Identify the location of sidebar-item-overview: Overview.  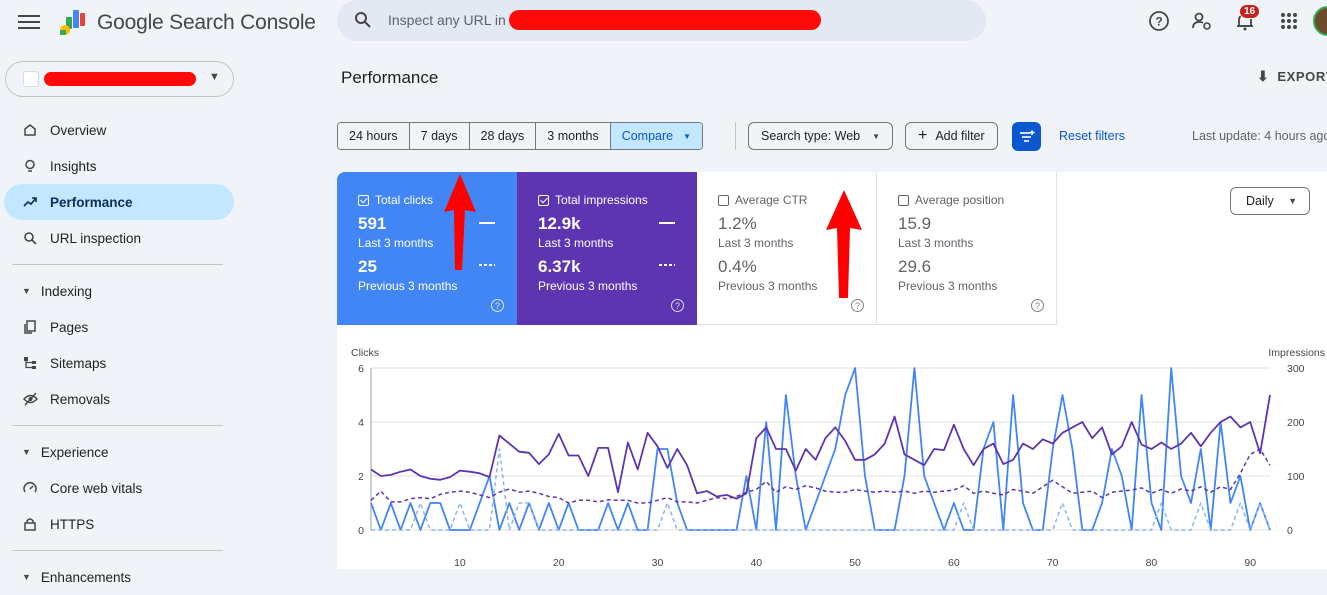
(117, 130).